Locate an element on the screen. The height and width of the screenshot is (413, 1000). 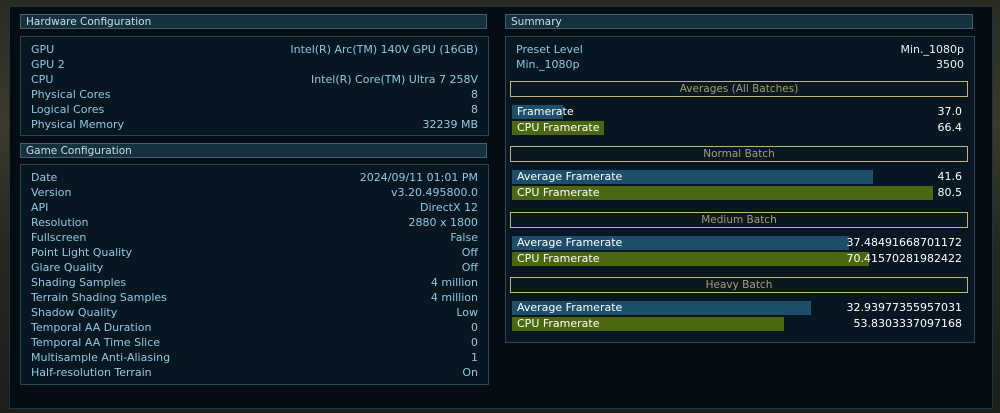
heavy-batch-cpu-framerate-value: 53.8303337097168 is located at coordinates (907, 323).